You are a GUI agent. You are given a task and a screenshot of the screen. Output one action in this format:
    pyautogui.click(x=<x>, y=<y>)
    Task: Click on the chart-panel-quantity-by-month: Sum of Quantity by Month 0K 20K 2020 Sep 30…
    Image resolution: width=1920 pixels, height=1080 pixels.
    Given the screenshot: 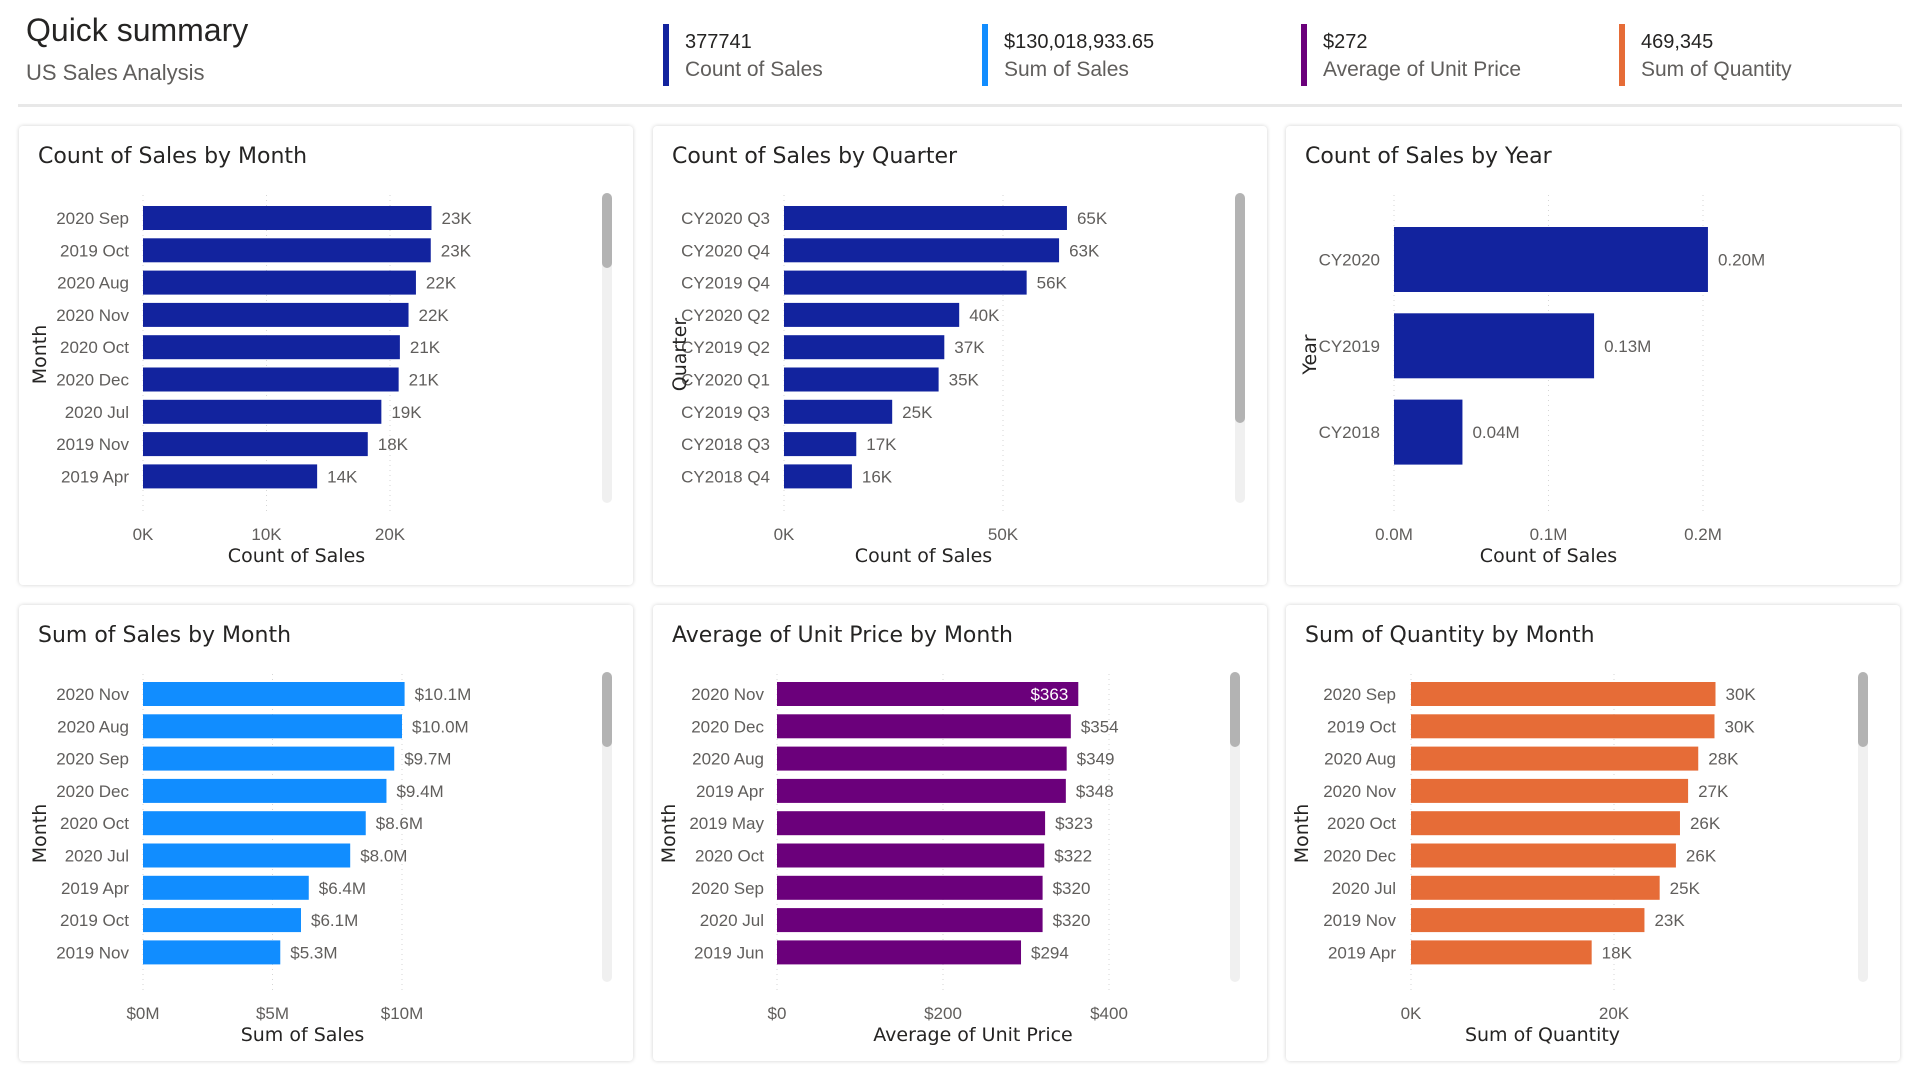 What is the action you would take?
    pyautogui.click(x=1593, y=833)
    